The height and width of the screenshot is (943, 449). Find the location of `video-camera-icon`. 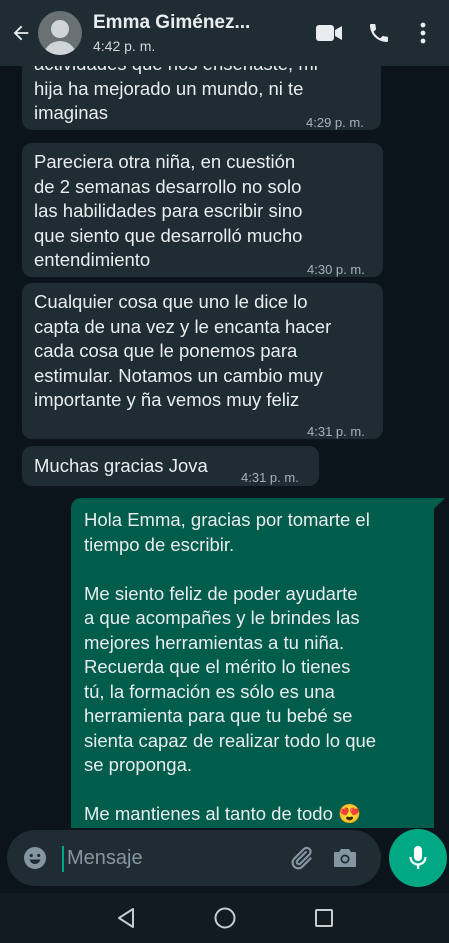

video-camera-icon is located at coordinates (329, 33).